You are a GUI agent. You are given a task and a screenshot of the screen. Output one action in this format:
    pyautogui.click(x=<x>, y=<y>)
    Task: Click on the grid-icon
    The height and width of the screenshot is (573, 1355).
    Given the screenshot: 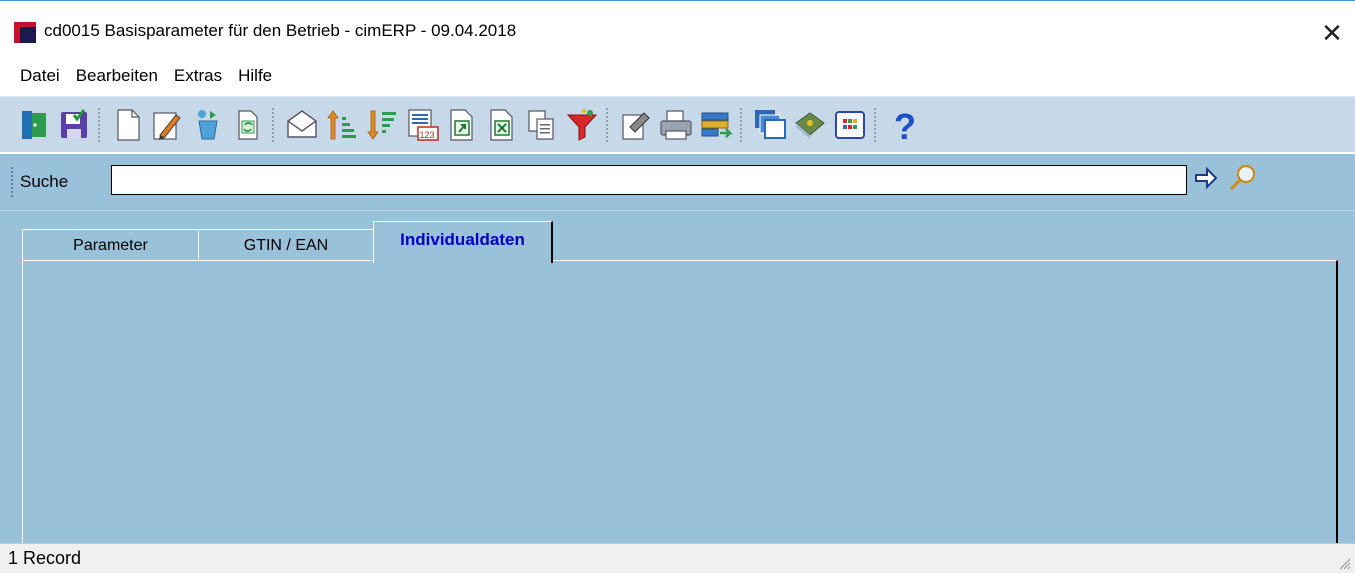 What is the action you would take?
    pyautogui.click(x=850, y=124)
    